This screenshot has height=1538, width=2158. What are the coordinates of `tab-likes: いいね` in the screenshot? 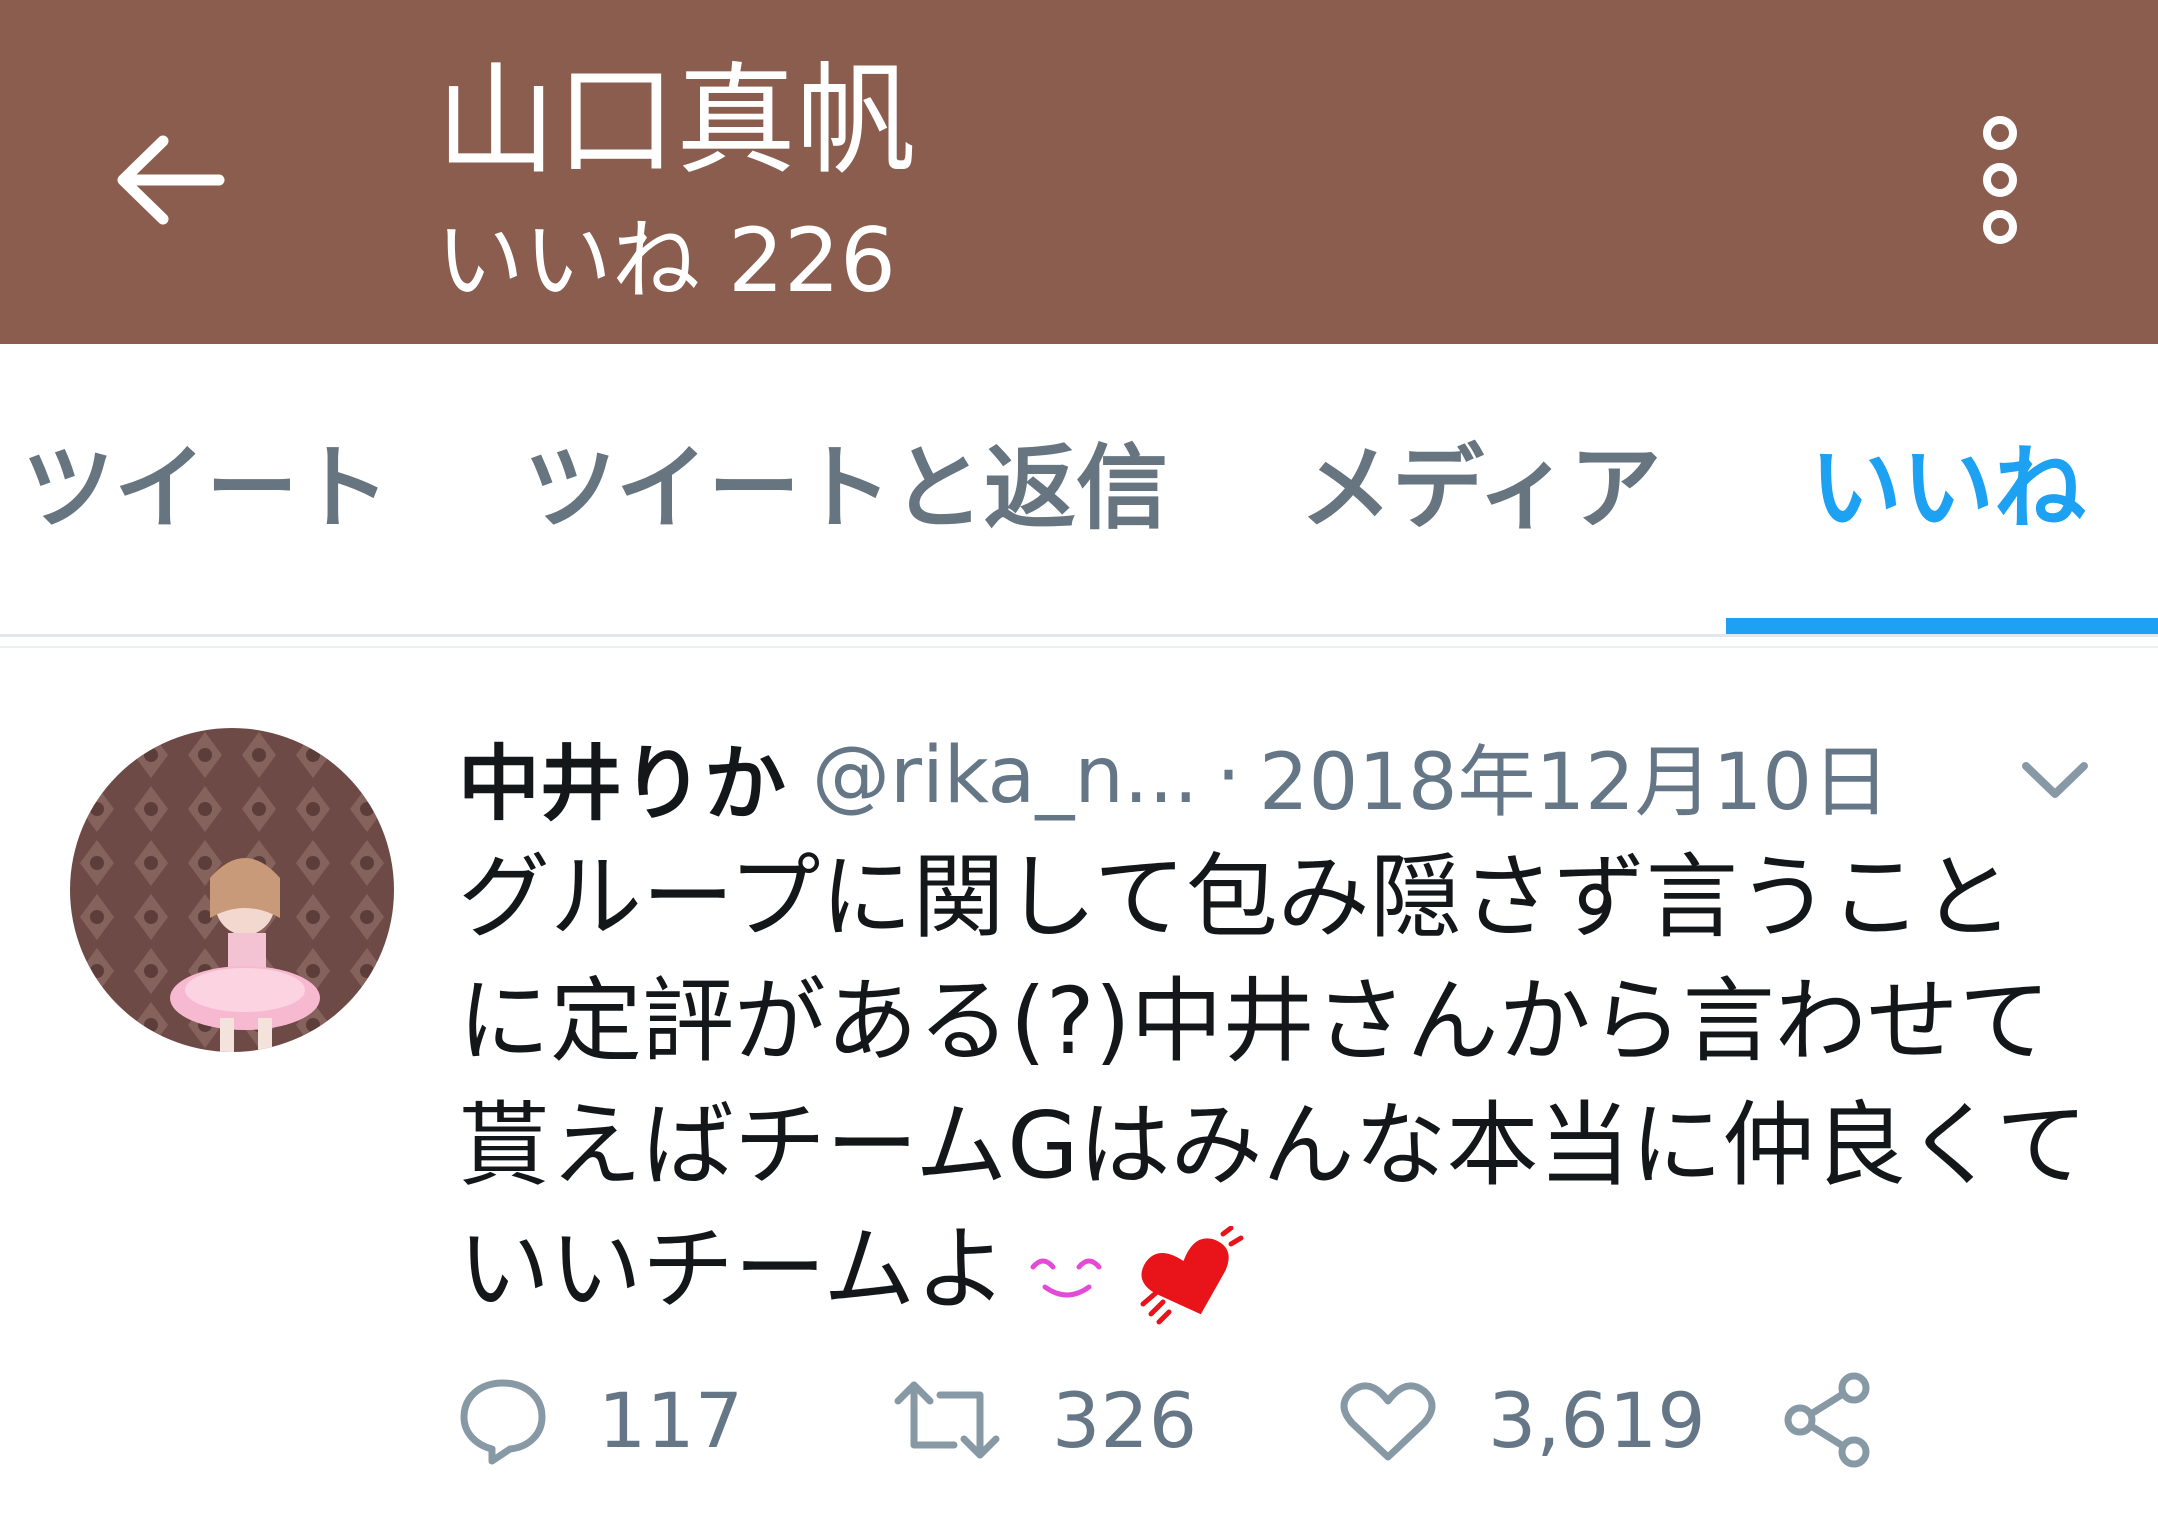 It's located at (1948, 489).